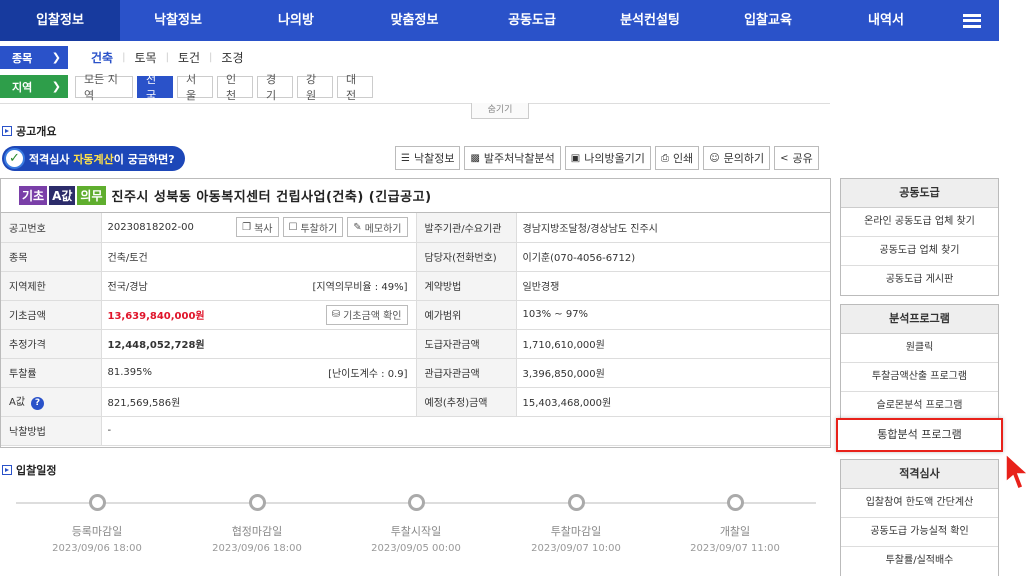 Image resolution: width=1032 pixels, height=576 pixels. What do you see at coordinates (919, 251) in the screenshot?
I see `side-link-find-partner: 공동도급 업체 찾기` at bounding box center [919, 251].